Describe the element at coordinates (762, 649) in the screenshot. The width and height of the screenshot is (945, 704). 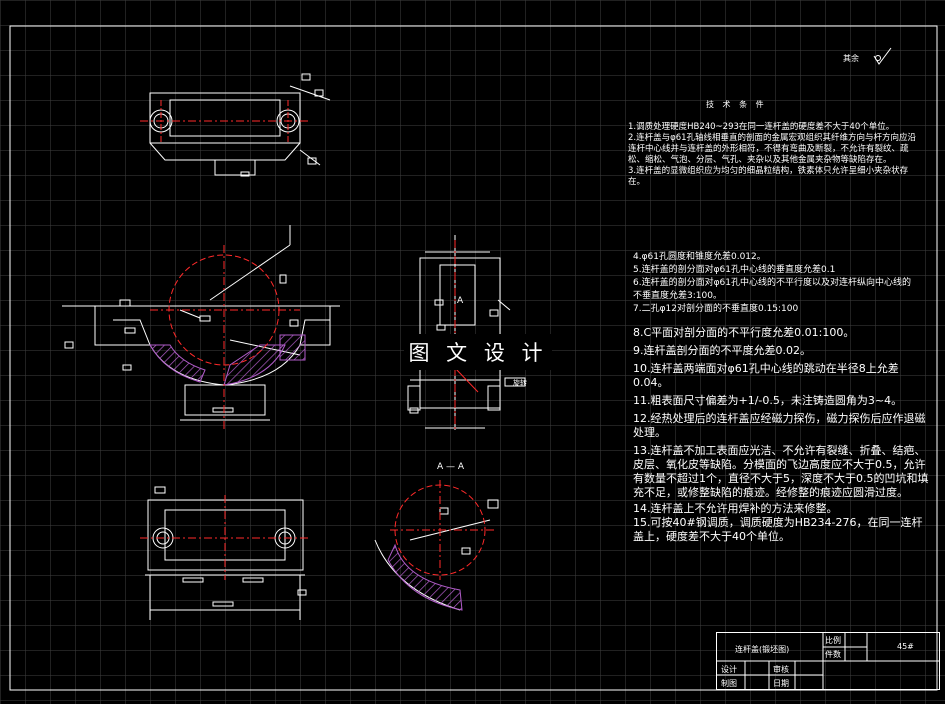
I see `drawing-name: 连杆盖(锻坯图)` at that location.